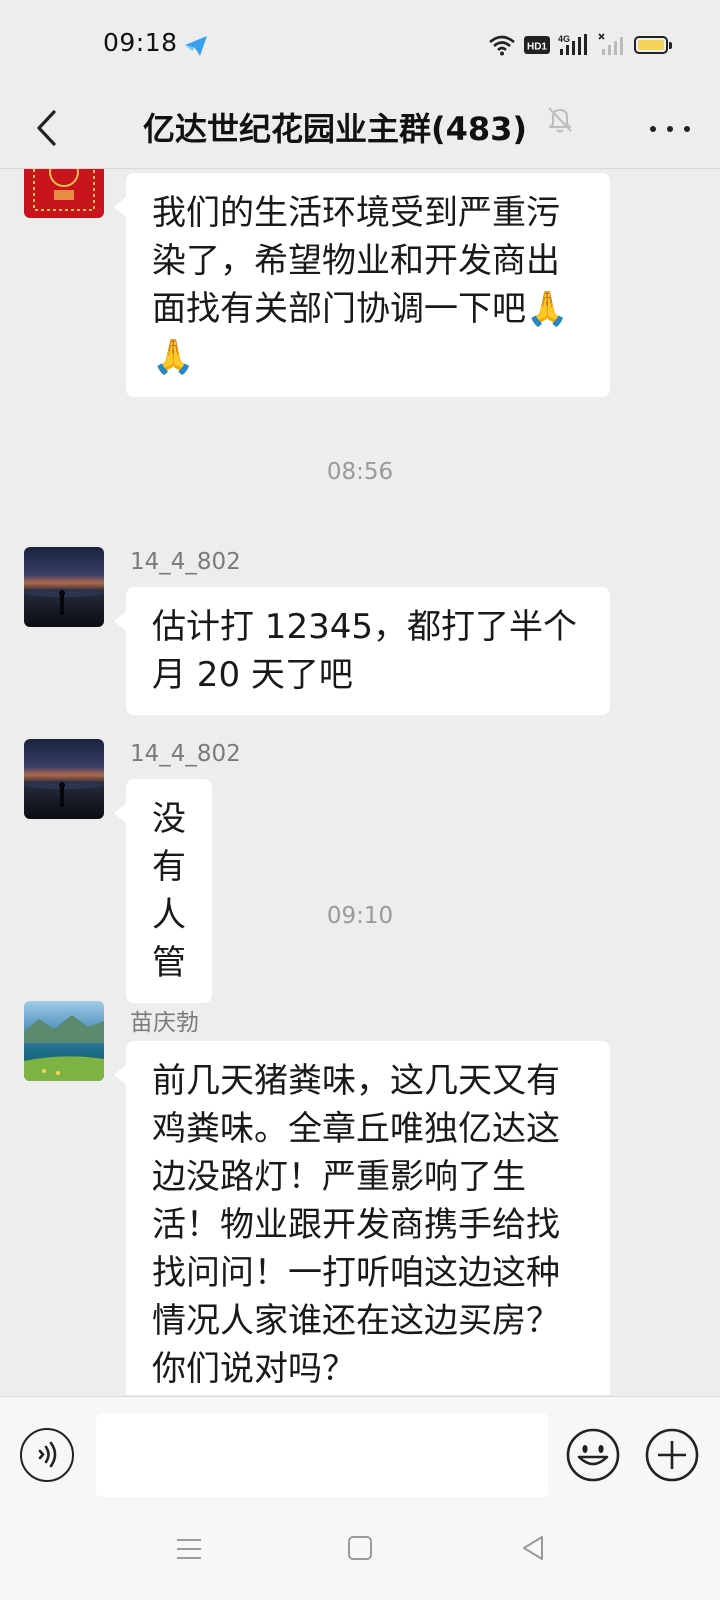  What do you see at coordinates (653, 45) in the screenshot?
I see `battery-icon` at bounding box center [653, 45].